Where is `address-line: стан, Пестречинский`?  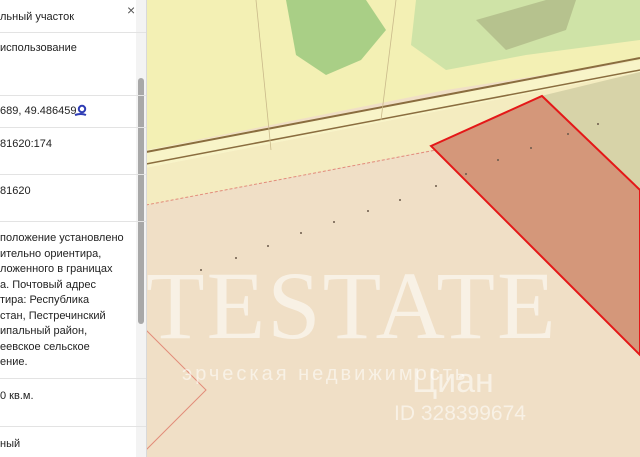 address-line: стан, Пестречинский is located at coordinates (53, 315).